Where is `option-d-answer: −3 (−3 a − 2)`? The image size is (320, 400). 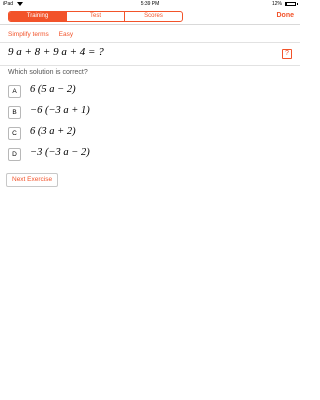 option-d-answer: −3 (−3 a − 2) is located at coordinates (60, 152).